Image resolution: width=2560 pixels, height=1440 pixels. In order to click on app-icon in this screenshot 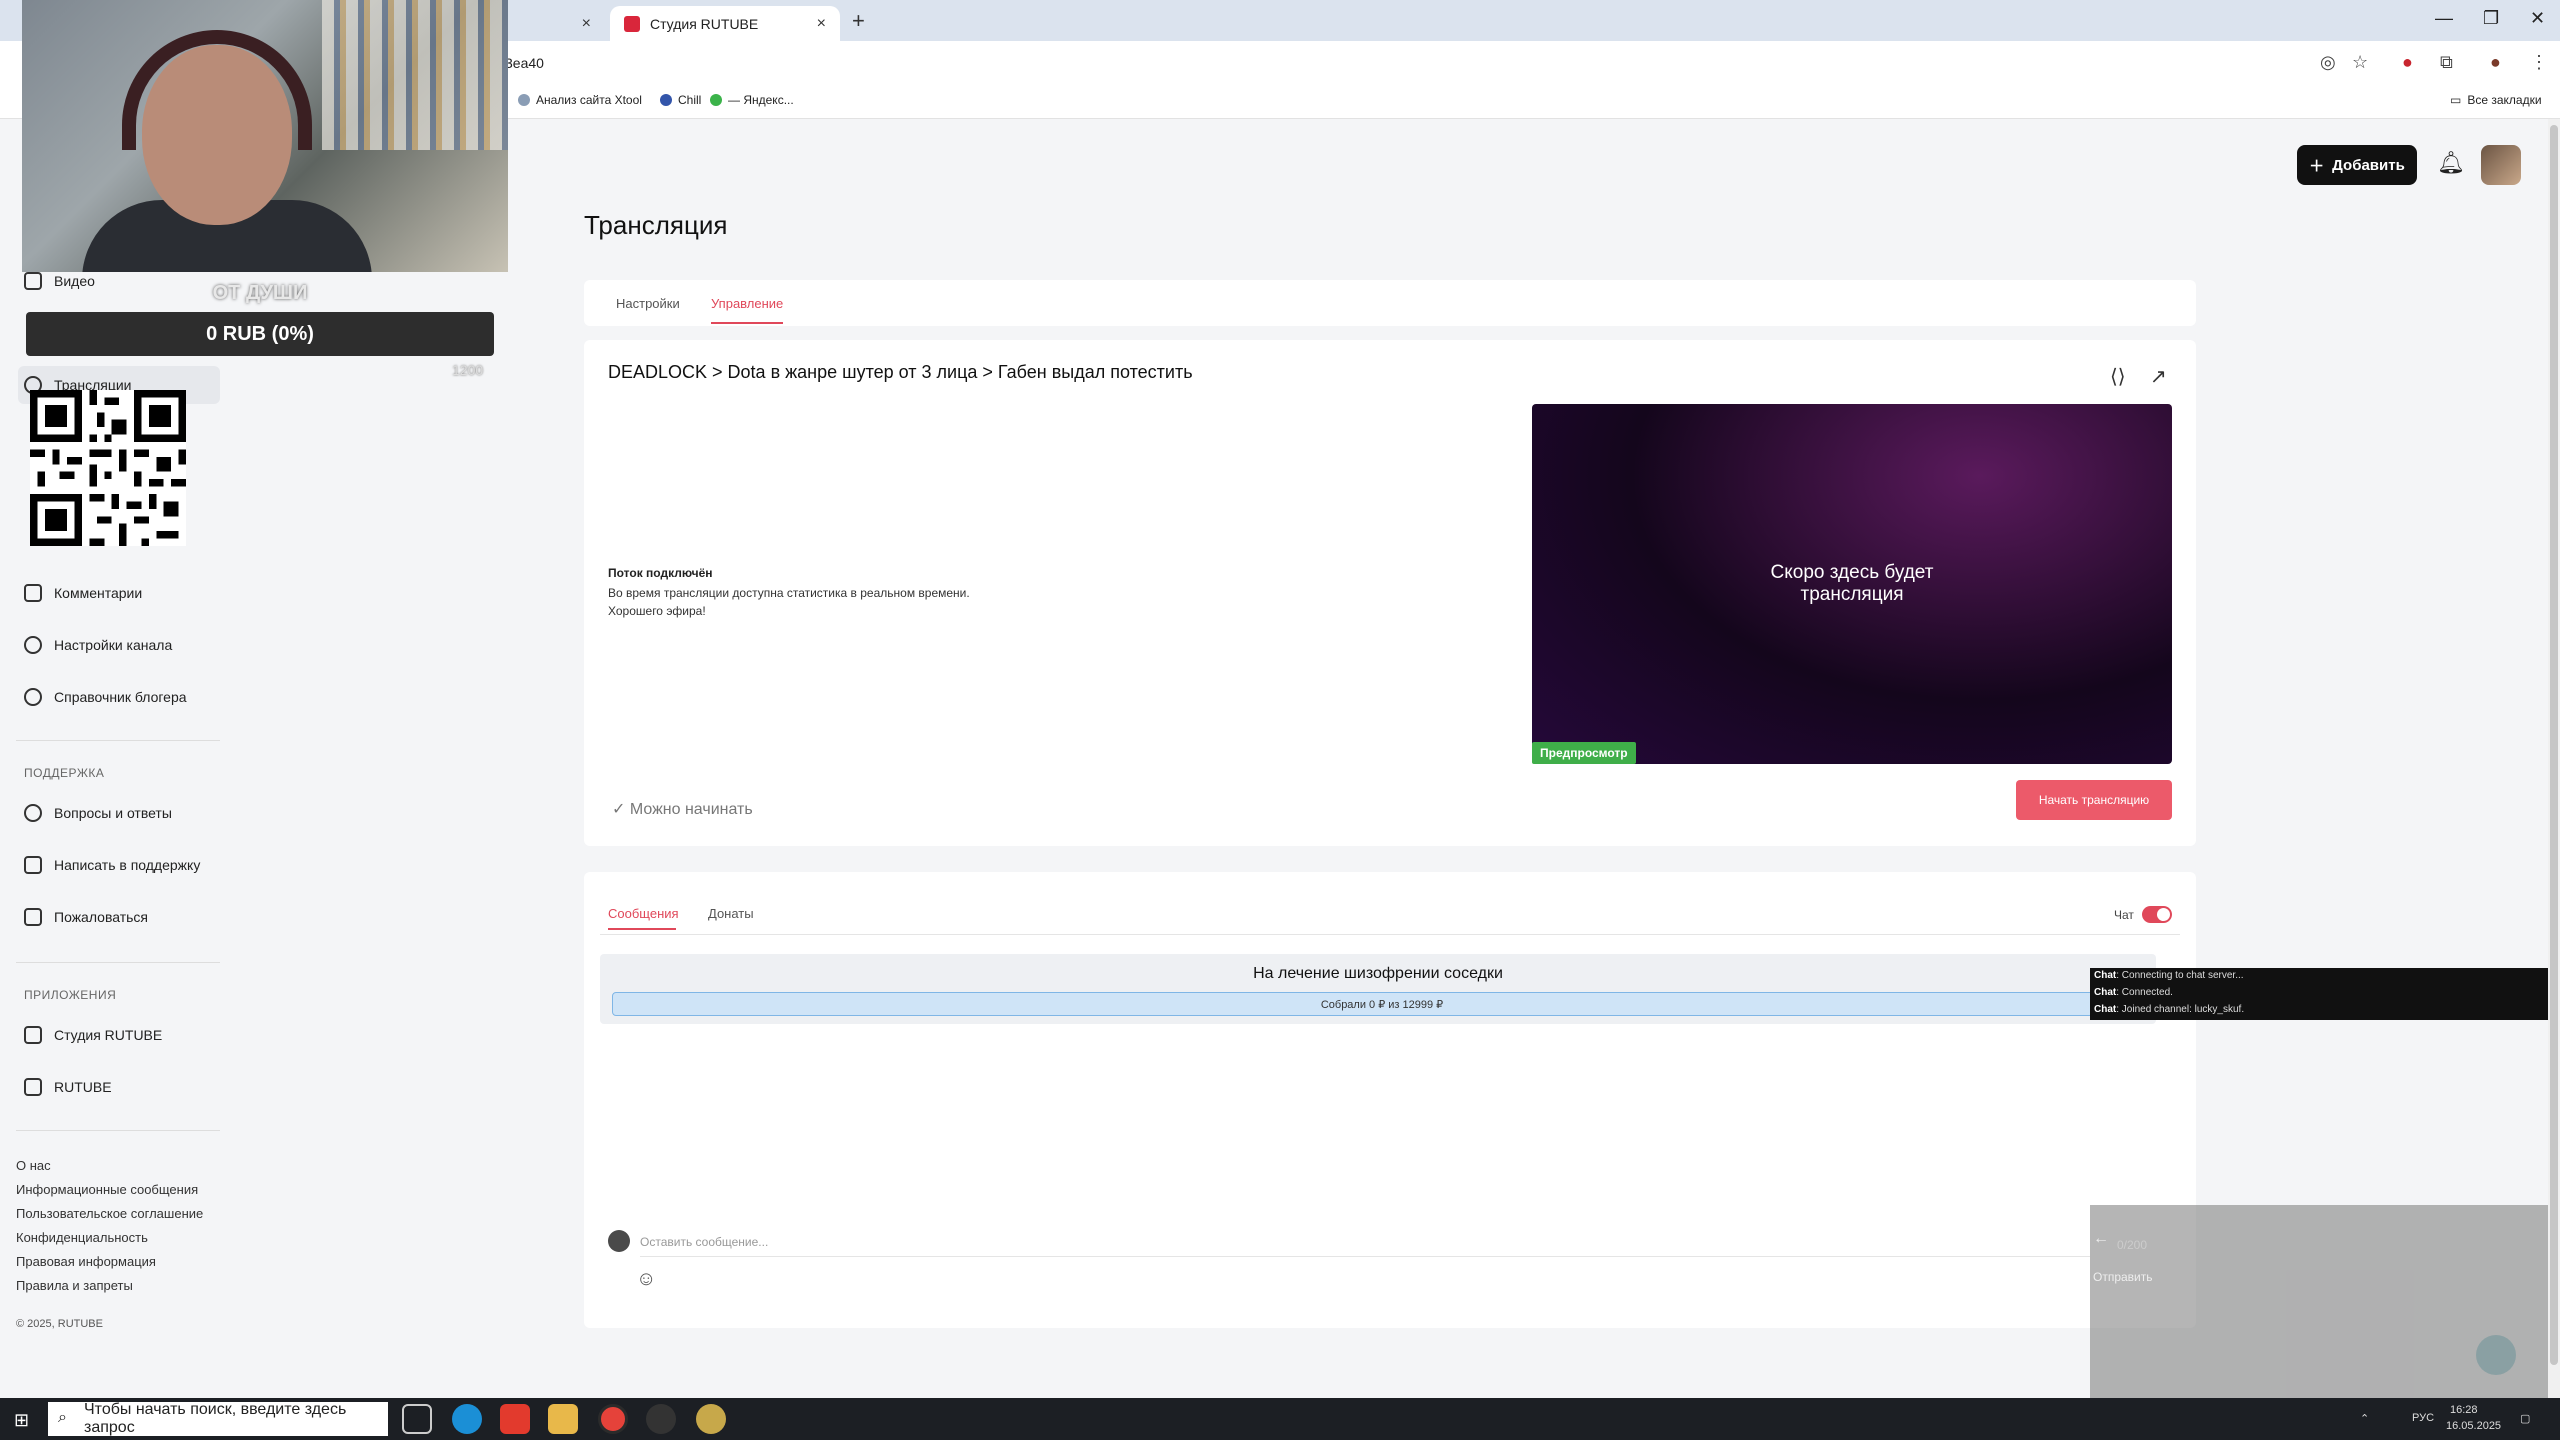, I will do `click(711, 1419)`.